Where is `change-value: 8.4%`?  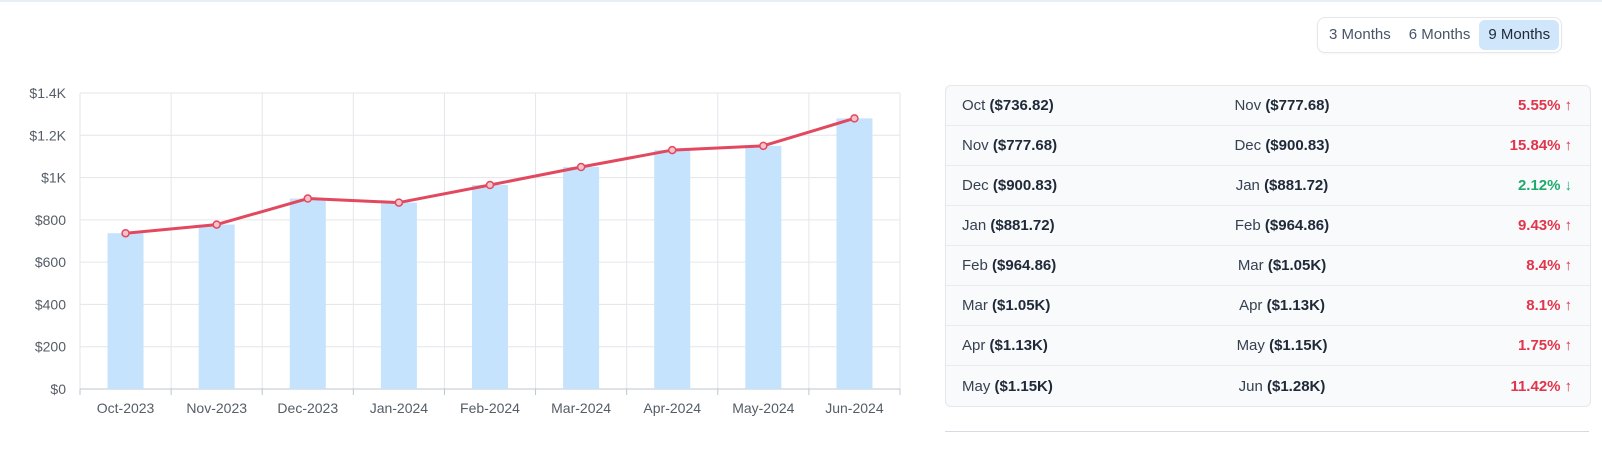
change-value: 8.4% is located at coordinates (1543, 265).